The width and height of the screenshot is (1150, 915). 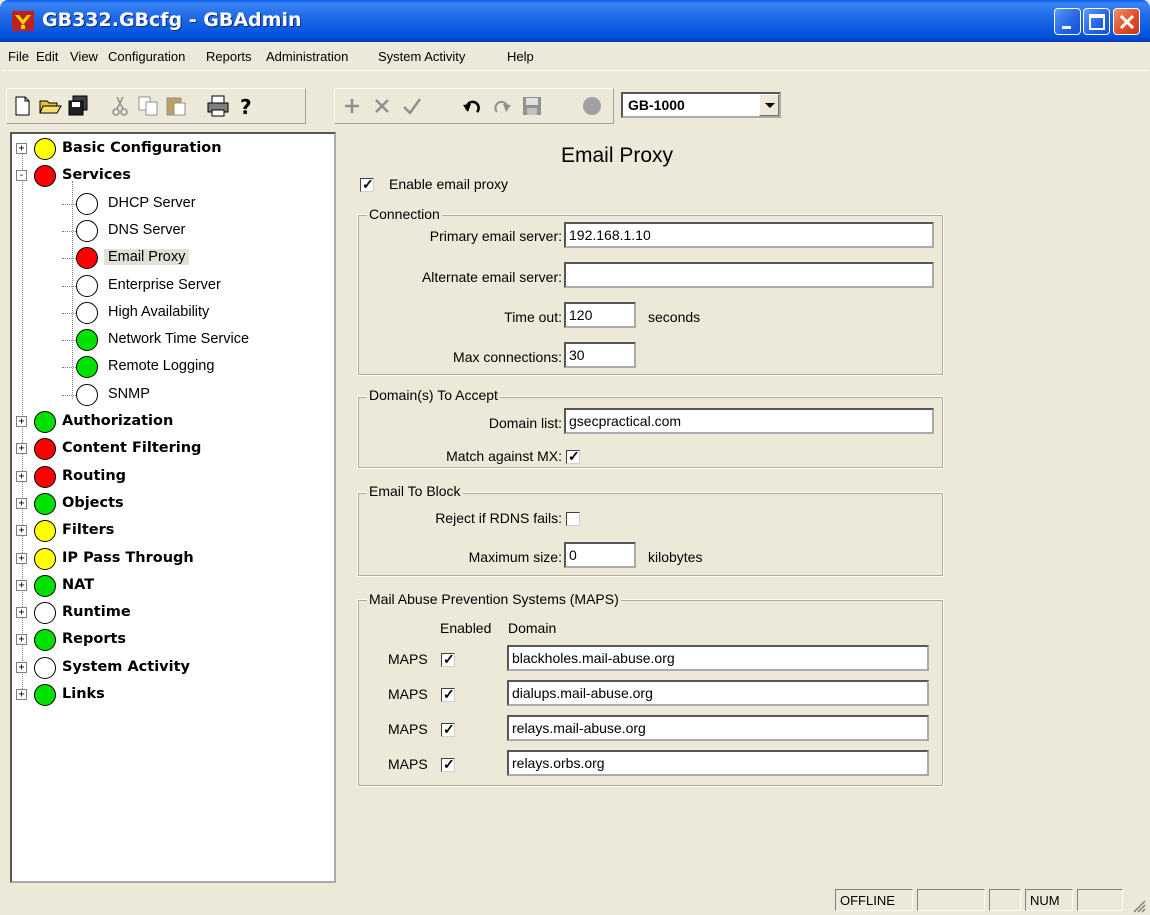 I want to click on tree-connector, so click(x=69, y=286).